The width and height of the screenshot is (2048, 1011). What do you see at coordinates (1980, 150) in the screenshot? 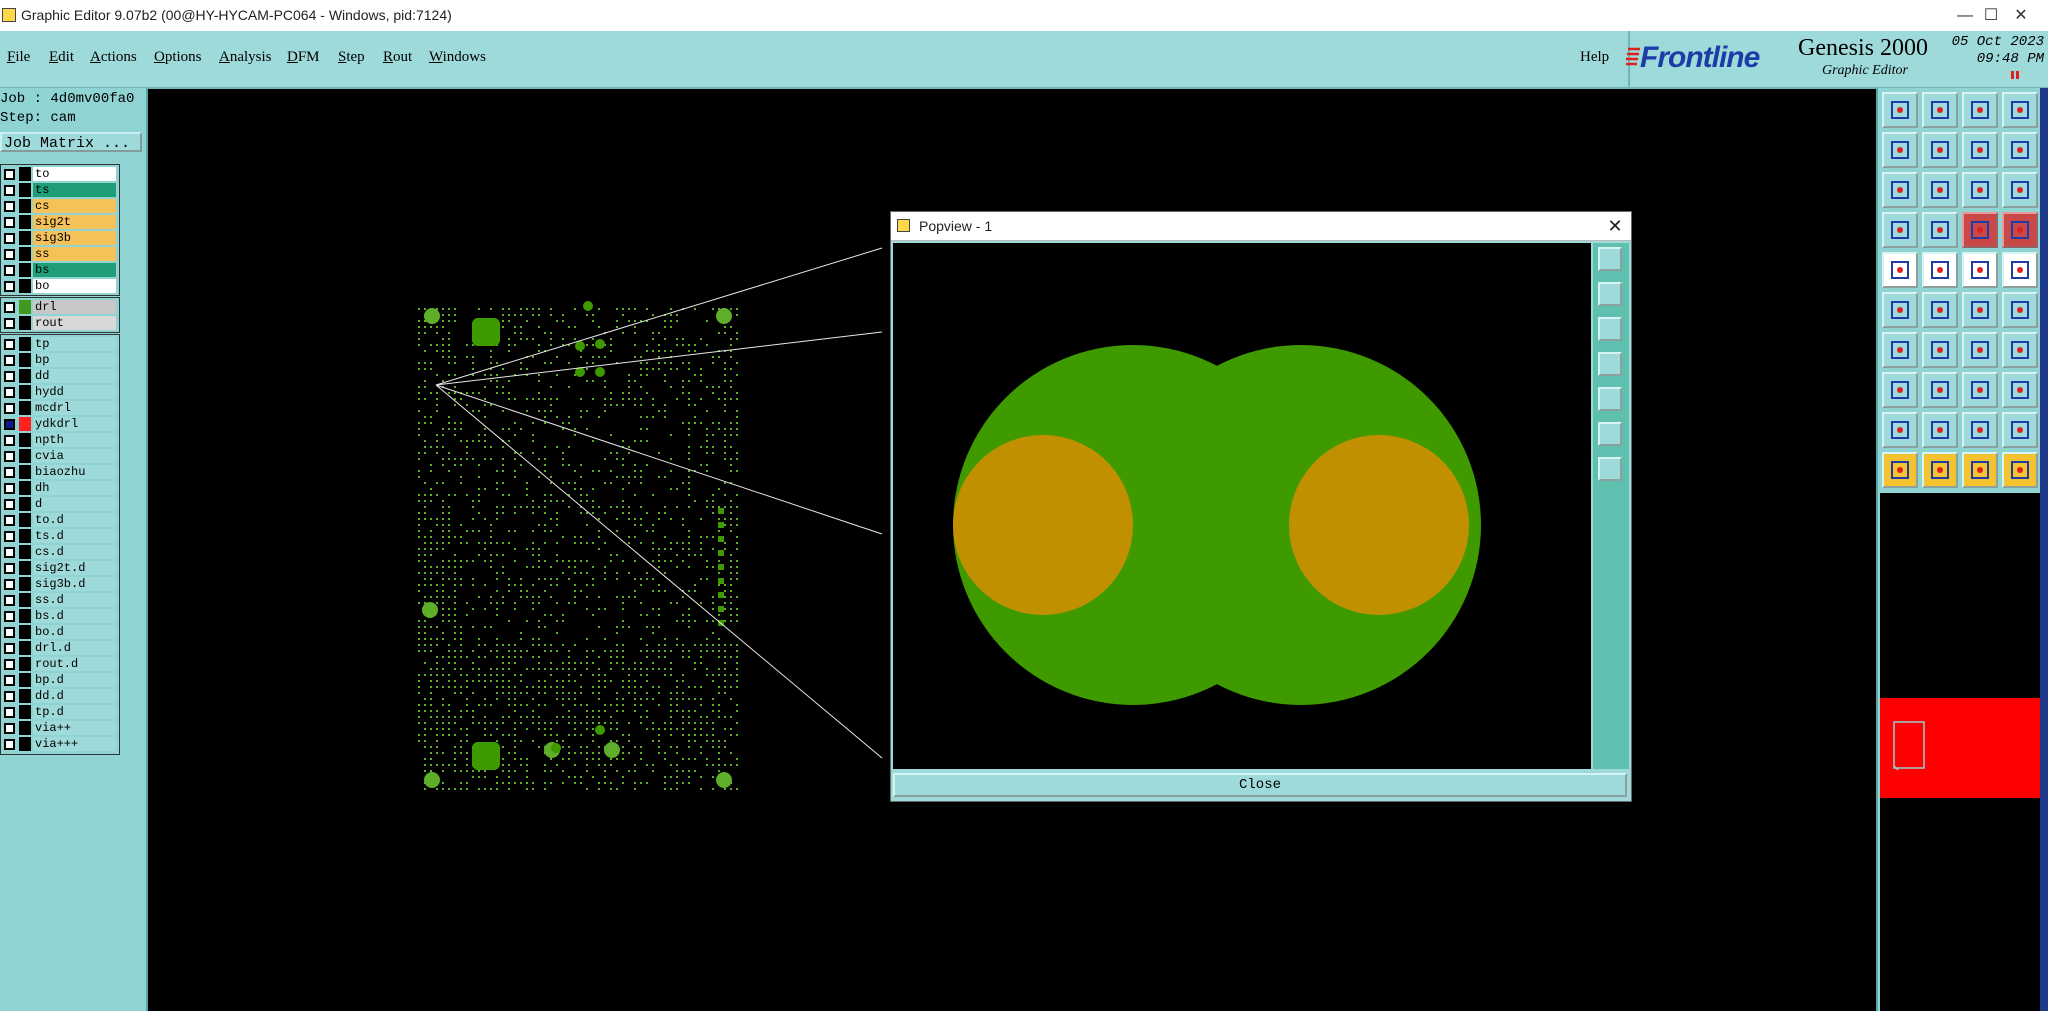
I see `undo-icon` at bounding box center [1980, 150].